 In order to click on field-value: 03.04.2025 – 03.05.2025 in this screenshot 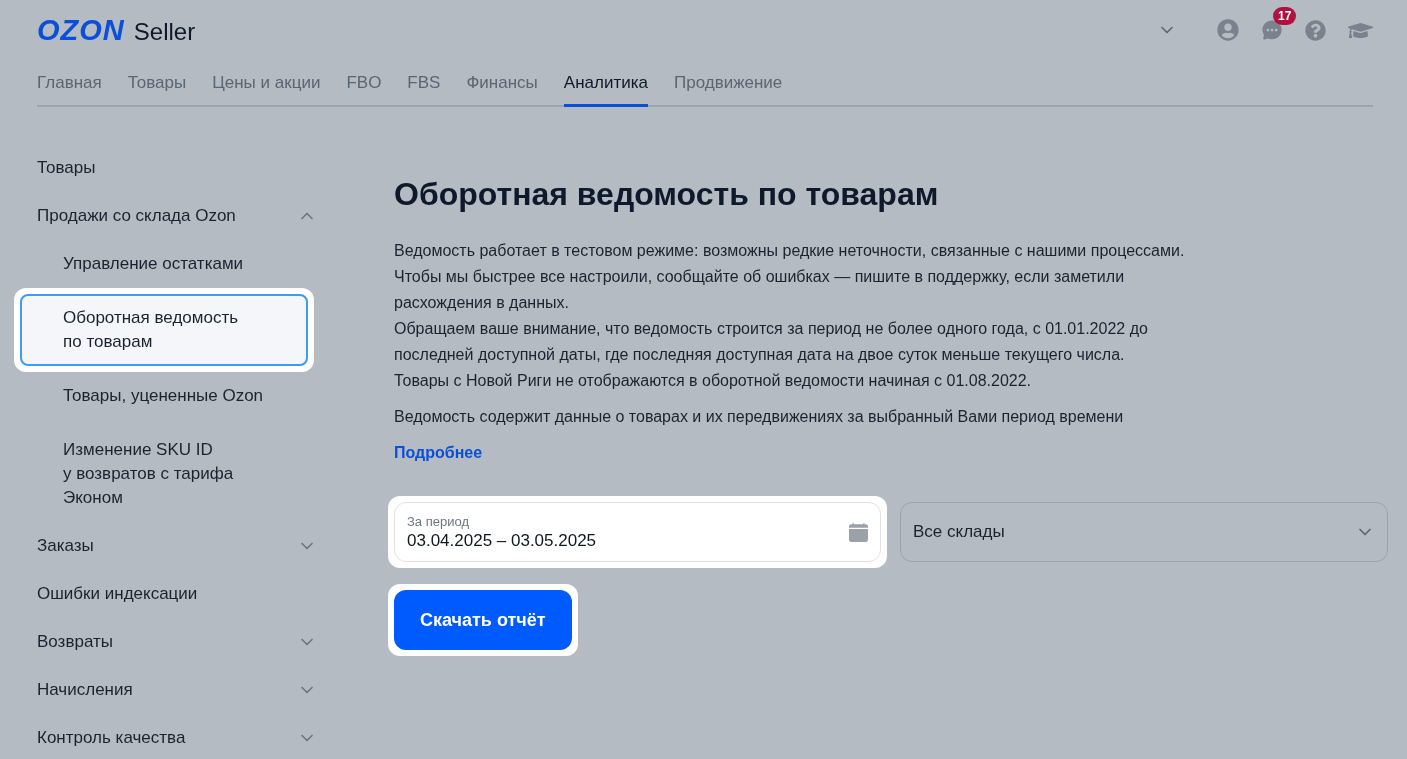, I will do `click(502, 540)`.